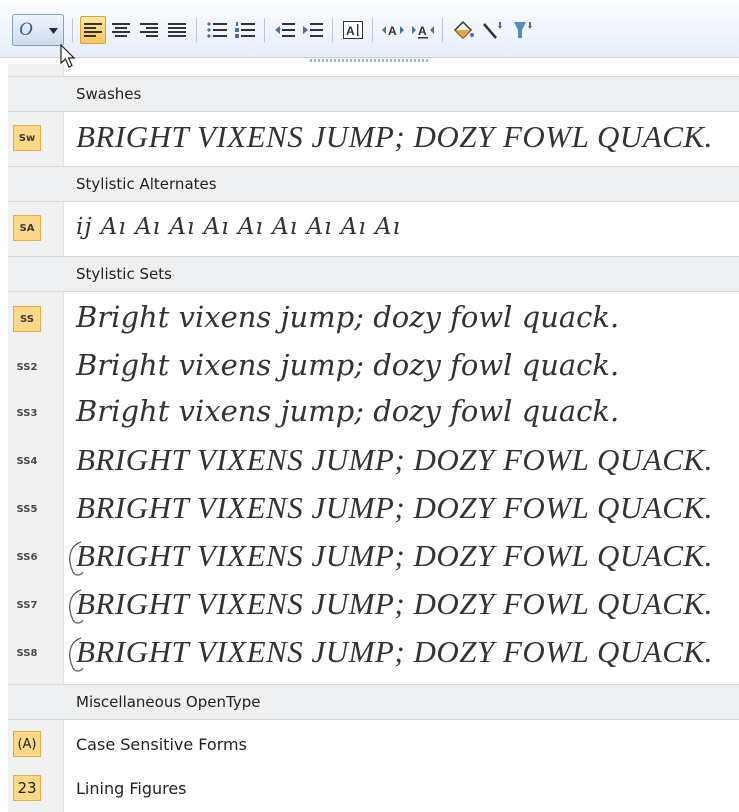  I want to click on align-right-button, so click(149, 30).